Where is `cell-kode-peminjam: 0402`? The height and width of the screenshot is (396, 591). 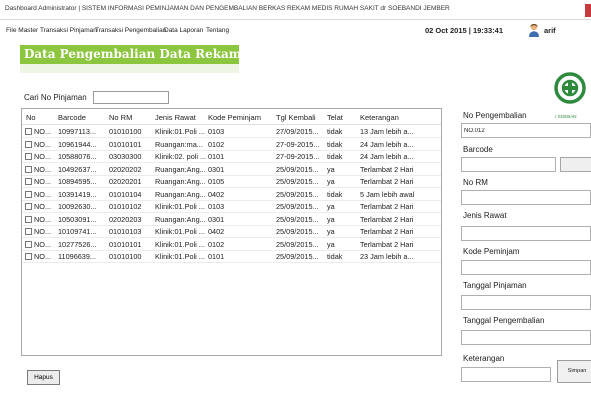 cell-kode-peminjam: 0402 is located at coordinates (216, 231).